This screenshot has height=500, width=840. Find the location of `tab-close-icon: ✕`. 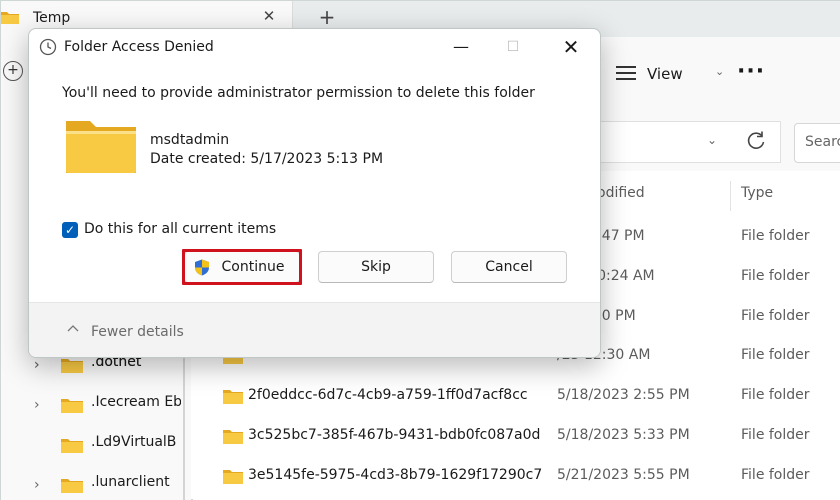

tab-close-icon: ✕ is located at coordinates (269, 16).